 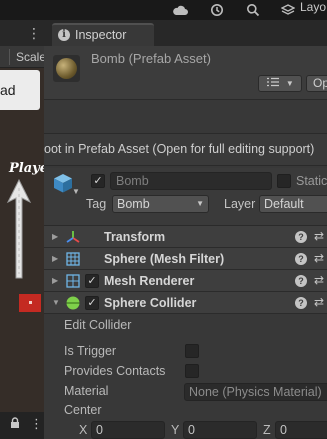 What do you see at coordinates (36, 424) in the screenshot?
I see `bottom-menu-kebab-icon: ⋮` at bounding box center [36, 424].